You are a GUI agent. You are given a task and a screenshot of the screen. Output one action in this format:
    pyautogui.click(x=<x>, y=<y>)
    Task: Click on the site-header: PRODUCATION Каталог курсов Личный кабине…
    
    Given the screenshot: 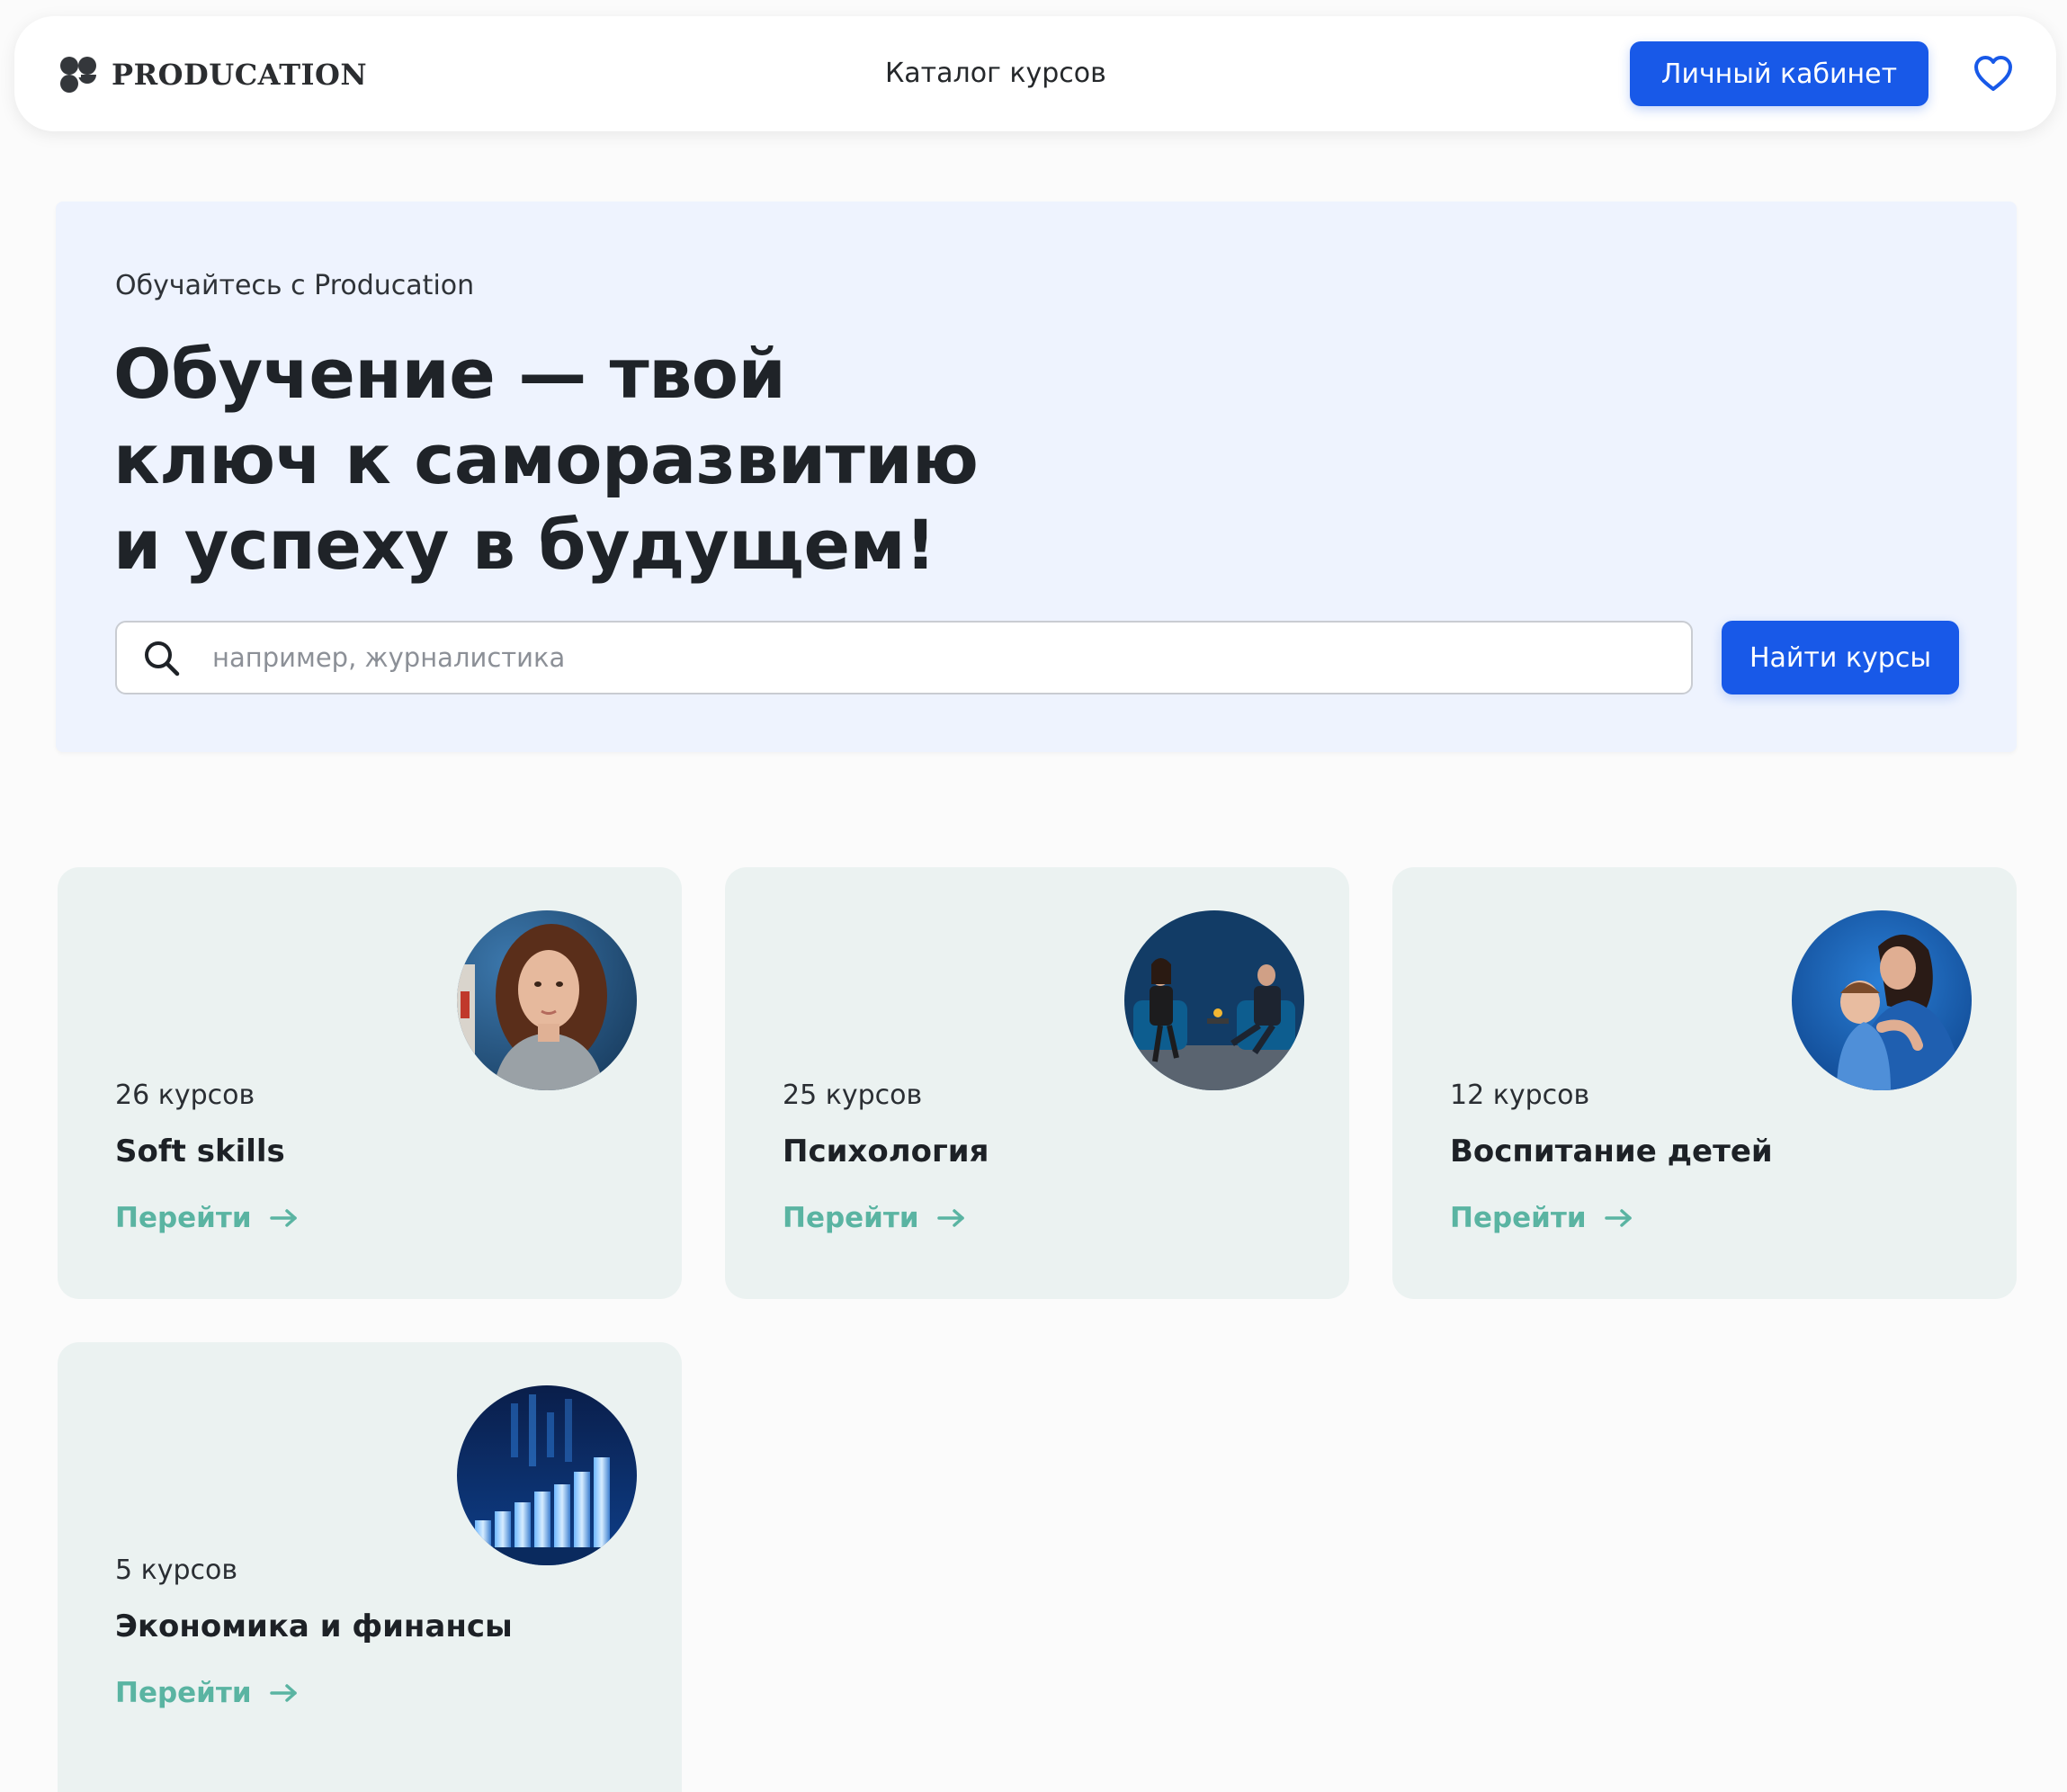 What is the action you would take?
    pyautogui.click(x=1035, y=73)
    